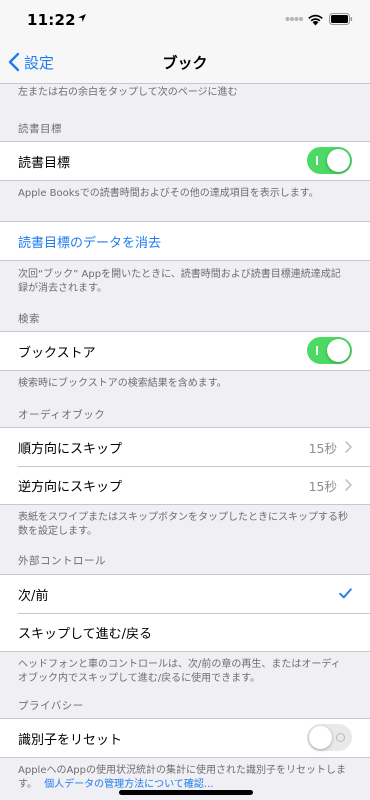  I want to click on bookstore-toggle, so click(329, 350).